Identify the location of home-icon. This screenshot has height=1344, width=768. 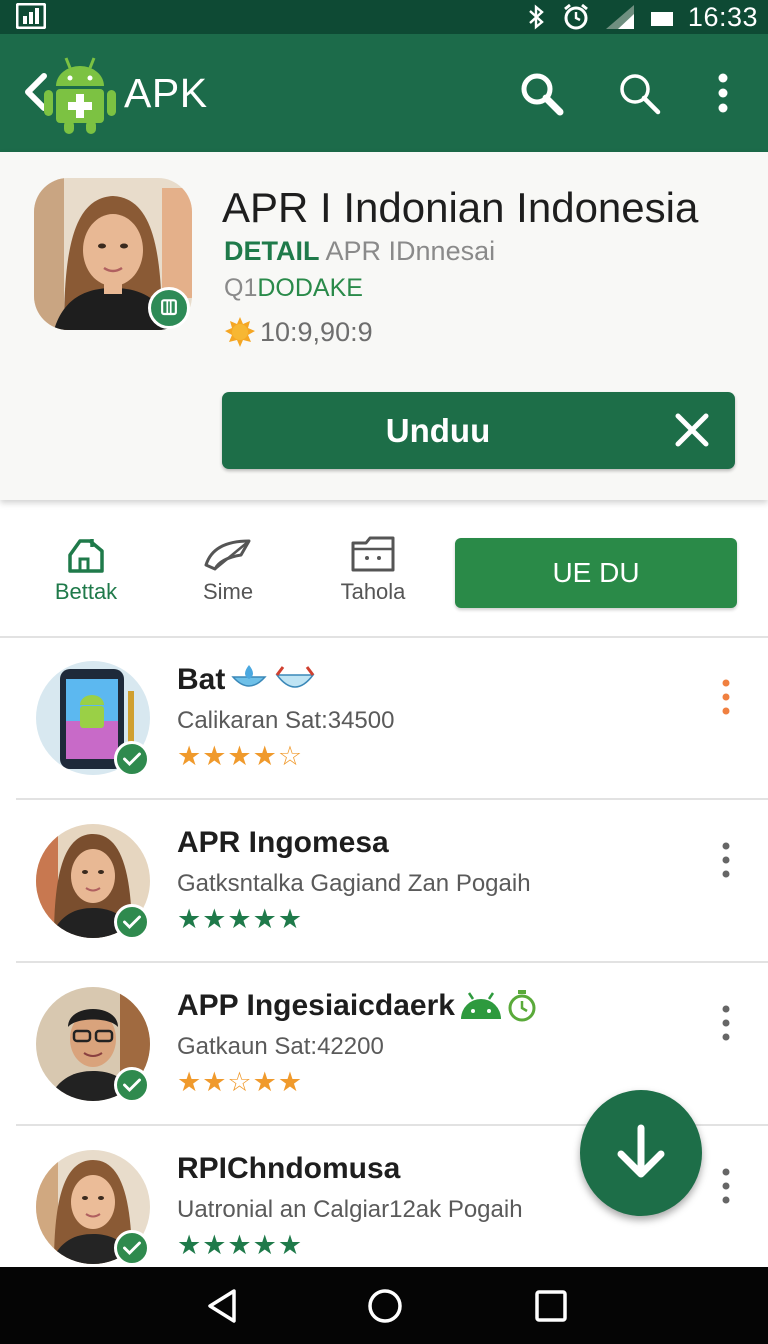
(86, 556).